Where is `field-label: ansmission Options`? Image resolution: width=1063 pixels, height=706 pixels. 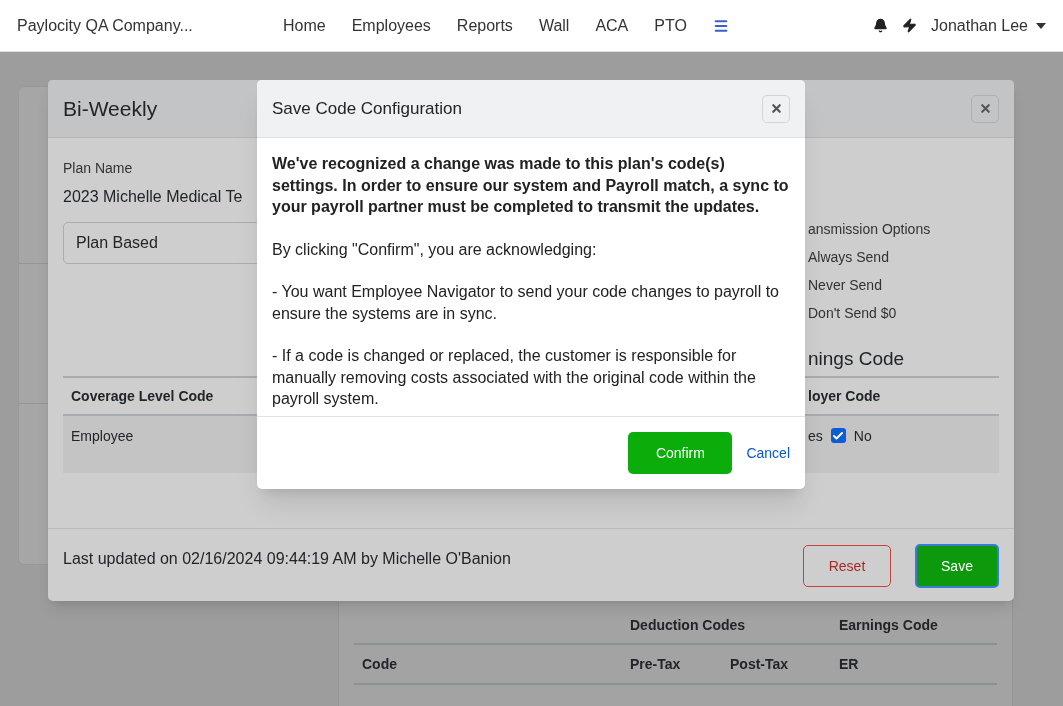 field-label: ansmission Options is located at coordinates (869, 229).